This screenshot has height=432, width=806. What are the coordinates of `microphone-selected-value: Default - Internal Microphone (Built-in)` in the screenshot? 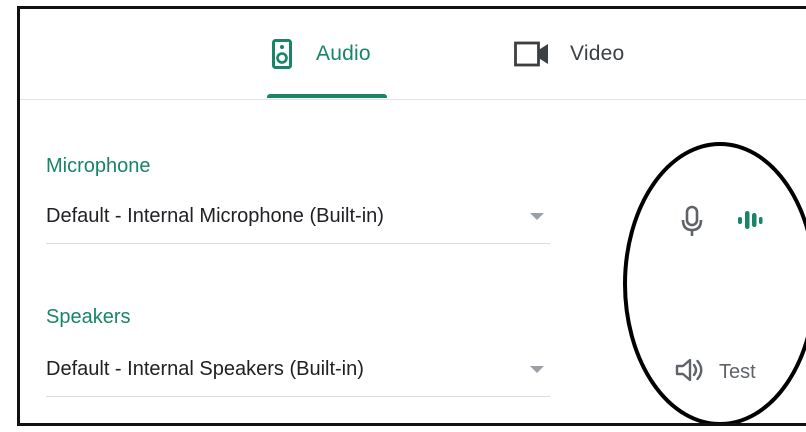 It's located at (215, 216).